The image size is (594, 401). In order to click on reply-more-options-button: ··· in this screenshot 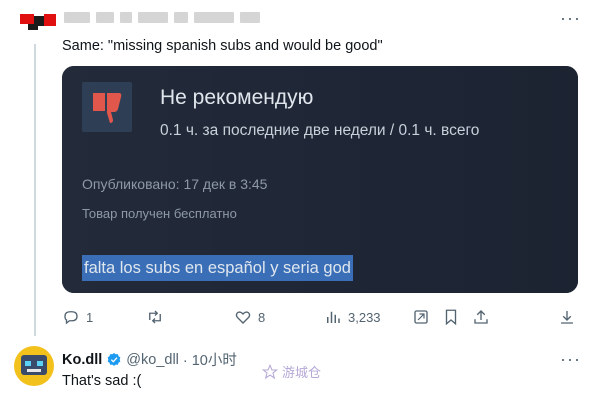, I will do `click(570, 359)`.